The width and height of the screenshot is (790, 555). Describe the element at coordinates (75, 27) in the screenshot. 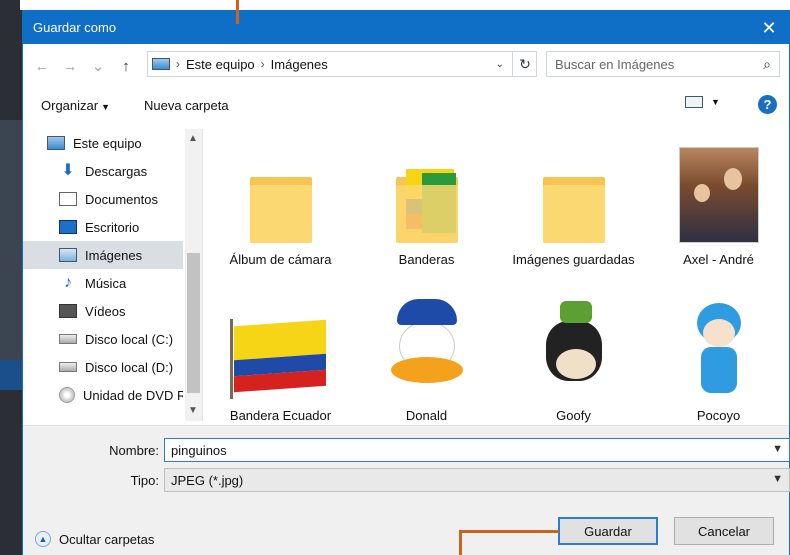

I see `dialog-title: Guardar como` at that location.